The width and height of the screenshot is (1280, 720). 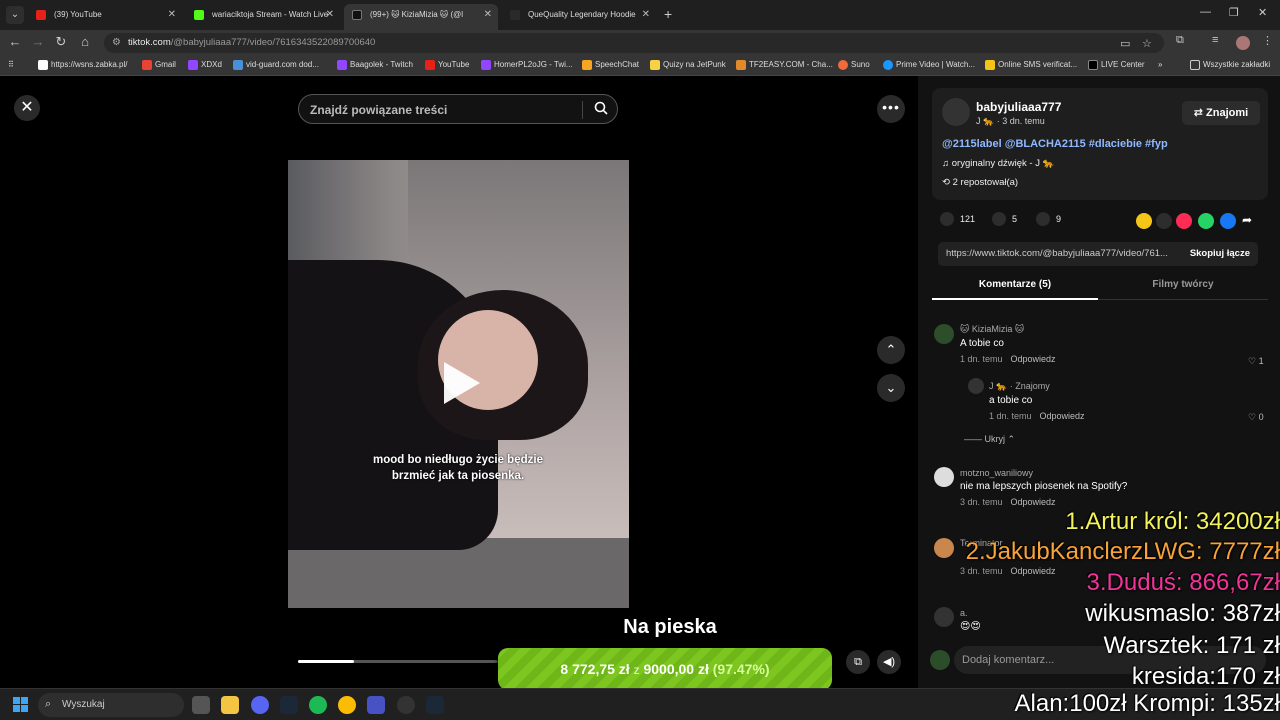 I want to click on tab-kick: wariaciktoja Stream - Watch Live ✕, so click(x=263, y=15).